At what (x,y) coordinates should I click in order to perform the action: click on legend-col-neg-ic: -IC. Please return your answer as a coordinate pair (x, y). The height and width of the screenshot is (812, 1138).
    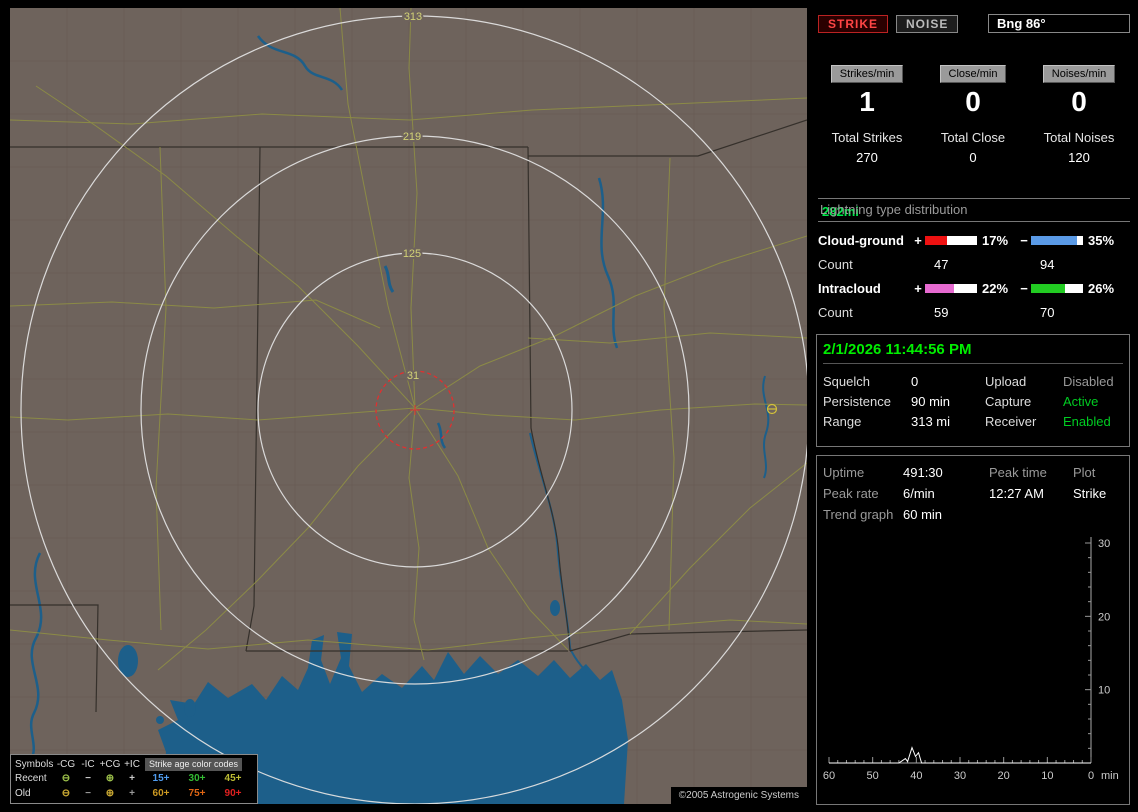
    Looking at the image, I should click on (88, 764).